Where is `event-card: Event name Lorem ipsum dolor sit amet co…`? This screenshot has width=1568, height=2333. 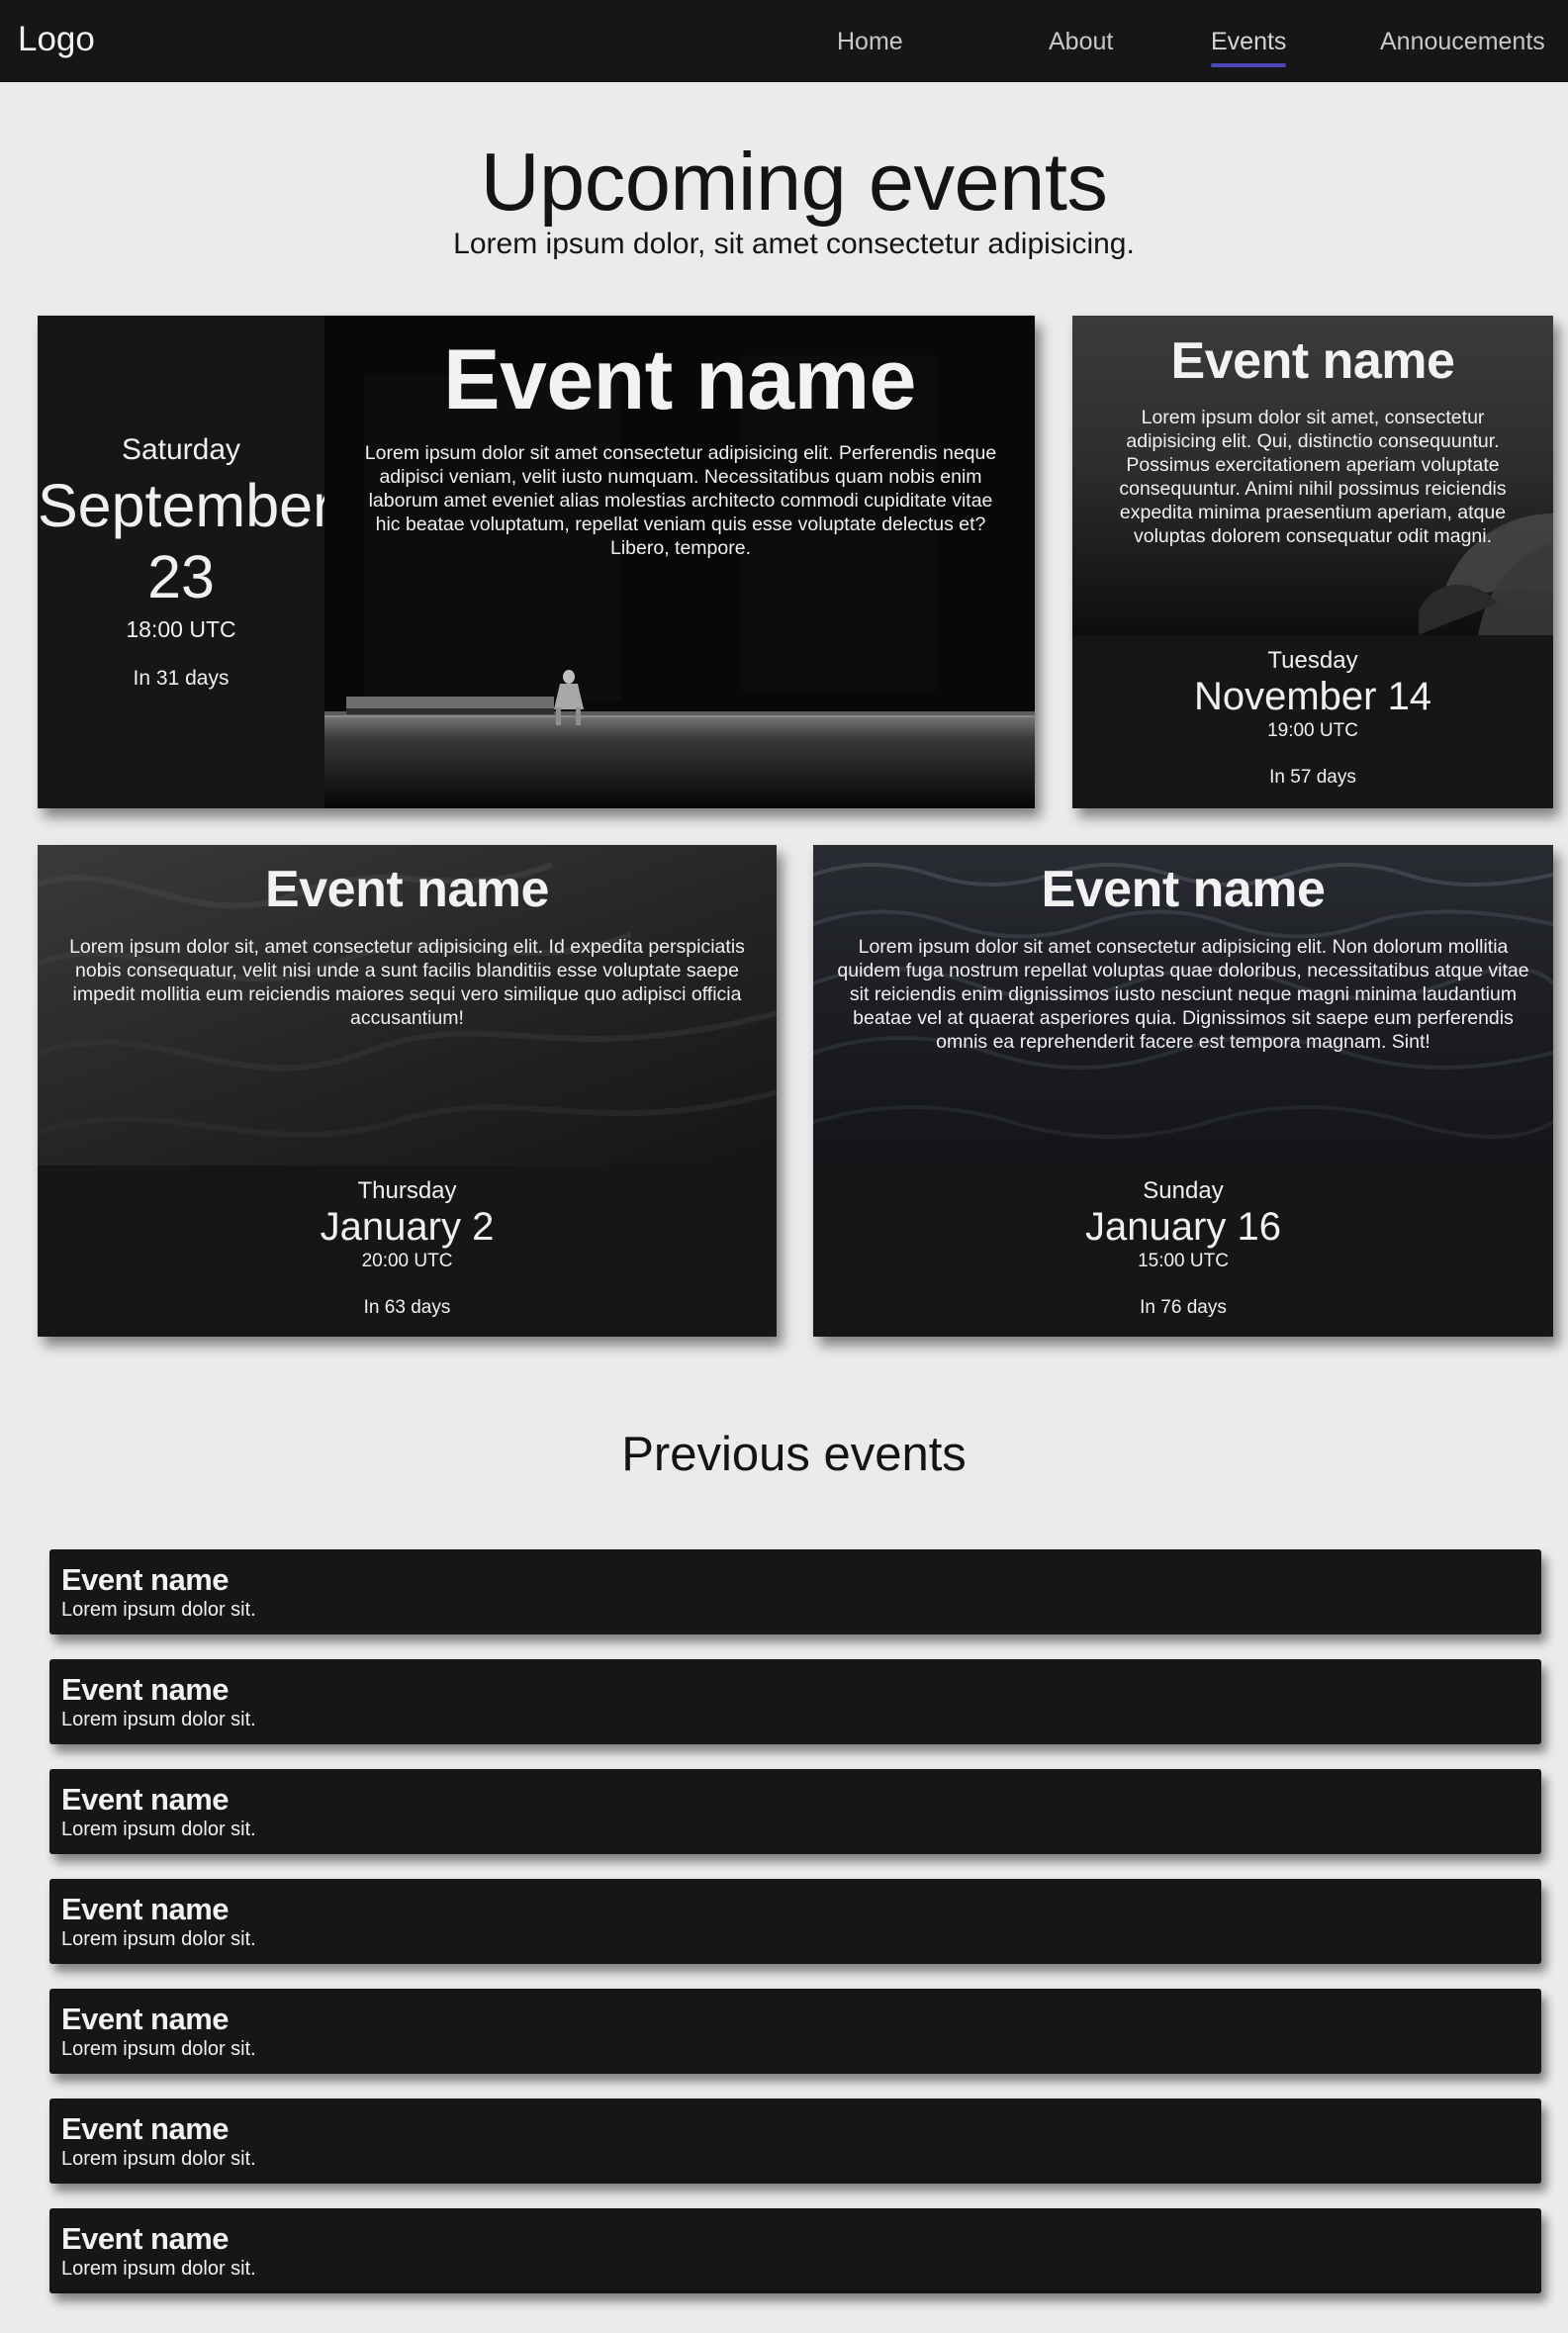
event-card: Event name Lorem ipsum dolor sit amet co… is located at coordinates (1183, 1091).